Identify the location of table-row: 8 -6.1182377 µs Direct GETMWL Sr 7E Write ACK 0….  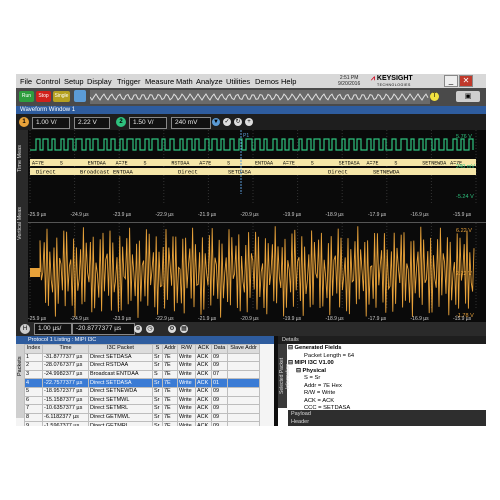
(142, 417).